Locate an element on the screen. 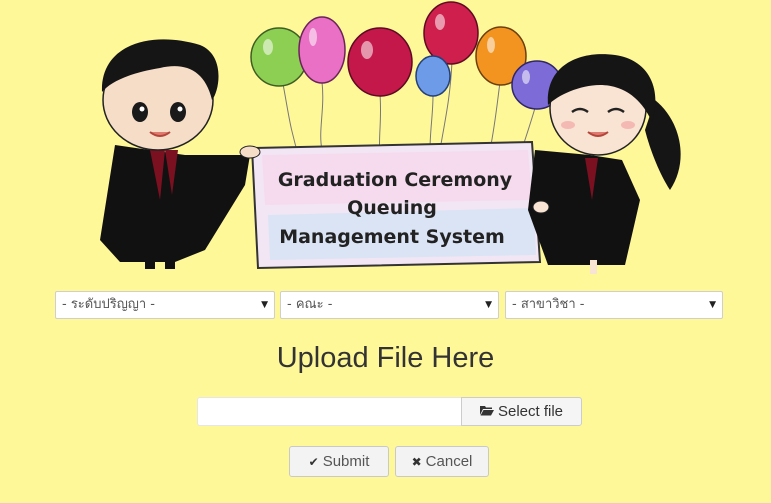  check-icon: ✔ is located at coordinates (313, 462).